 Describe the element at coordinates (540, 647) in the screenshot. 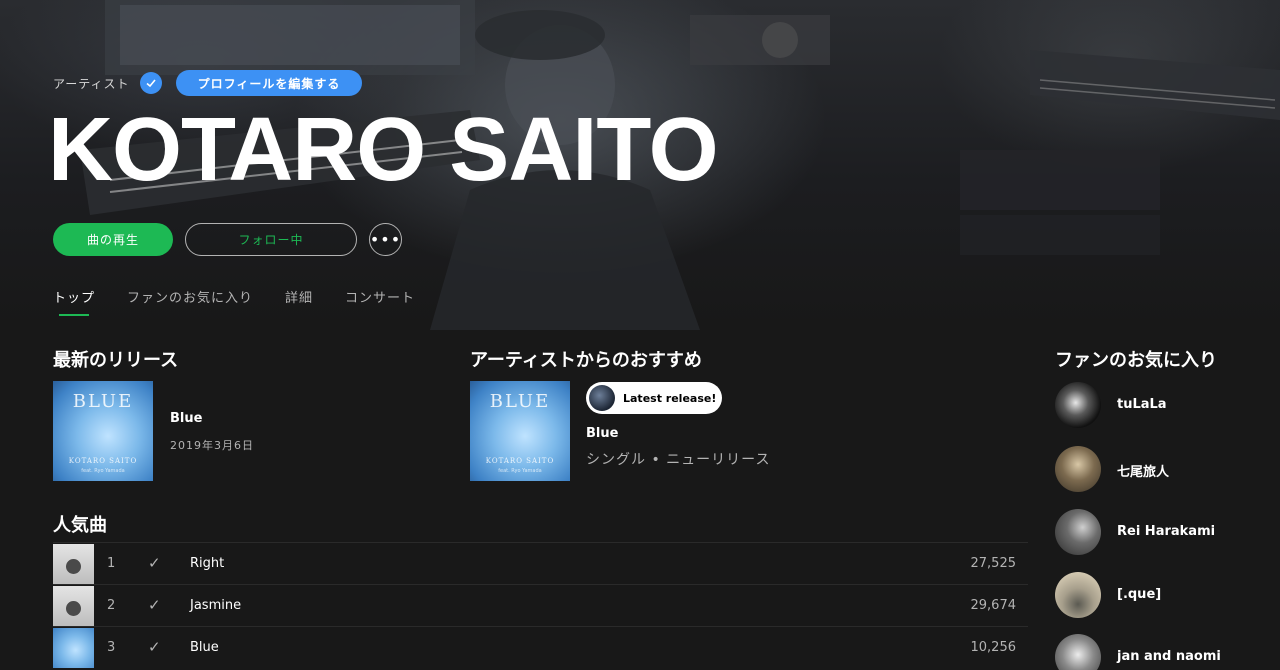

I see `track-row: 3 ✓ Blue 10,256` at that location.